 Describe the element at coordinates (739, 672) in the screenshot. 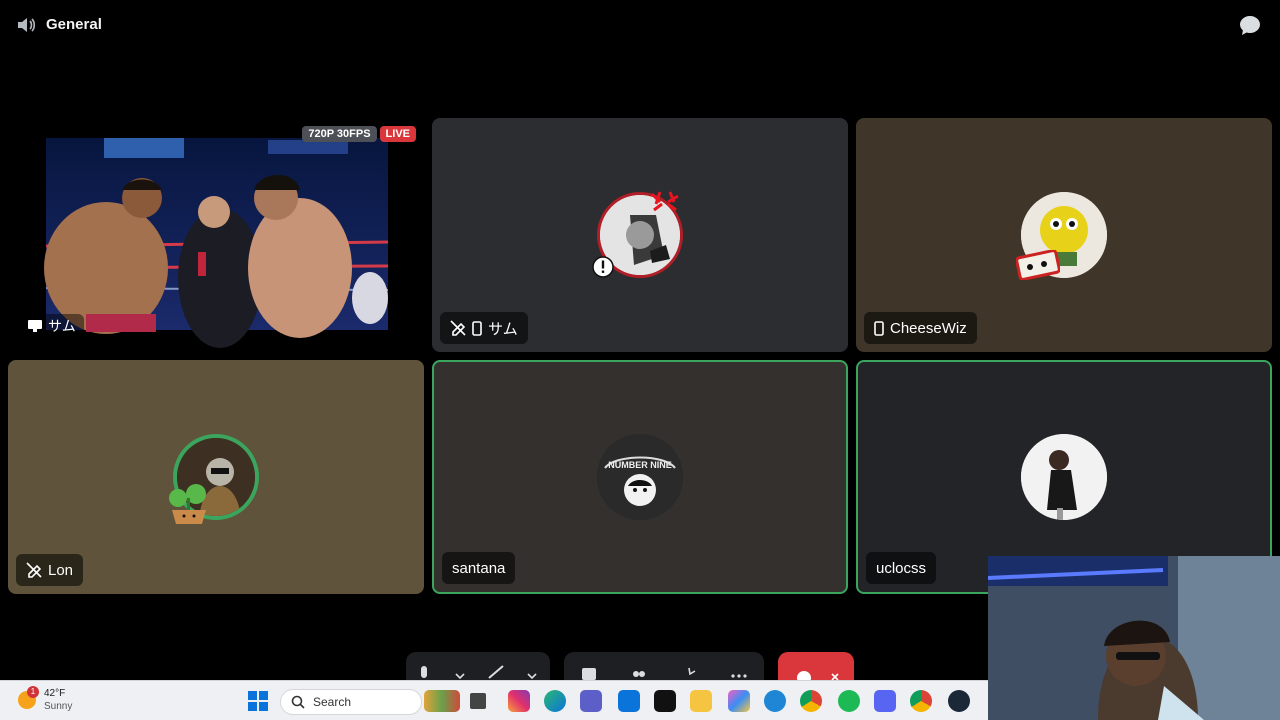

I see `more-options-icon` at that location.